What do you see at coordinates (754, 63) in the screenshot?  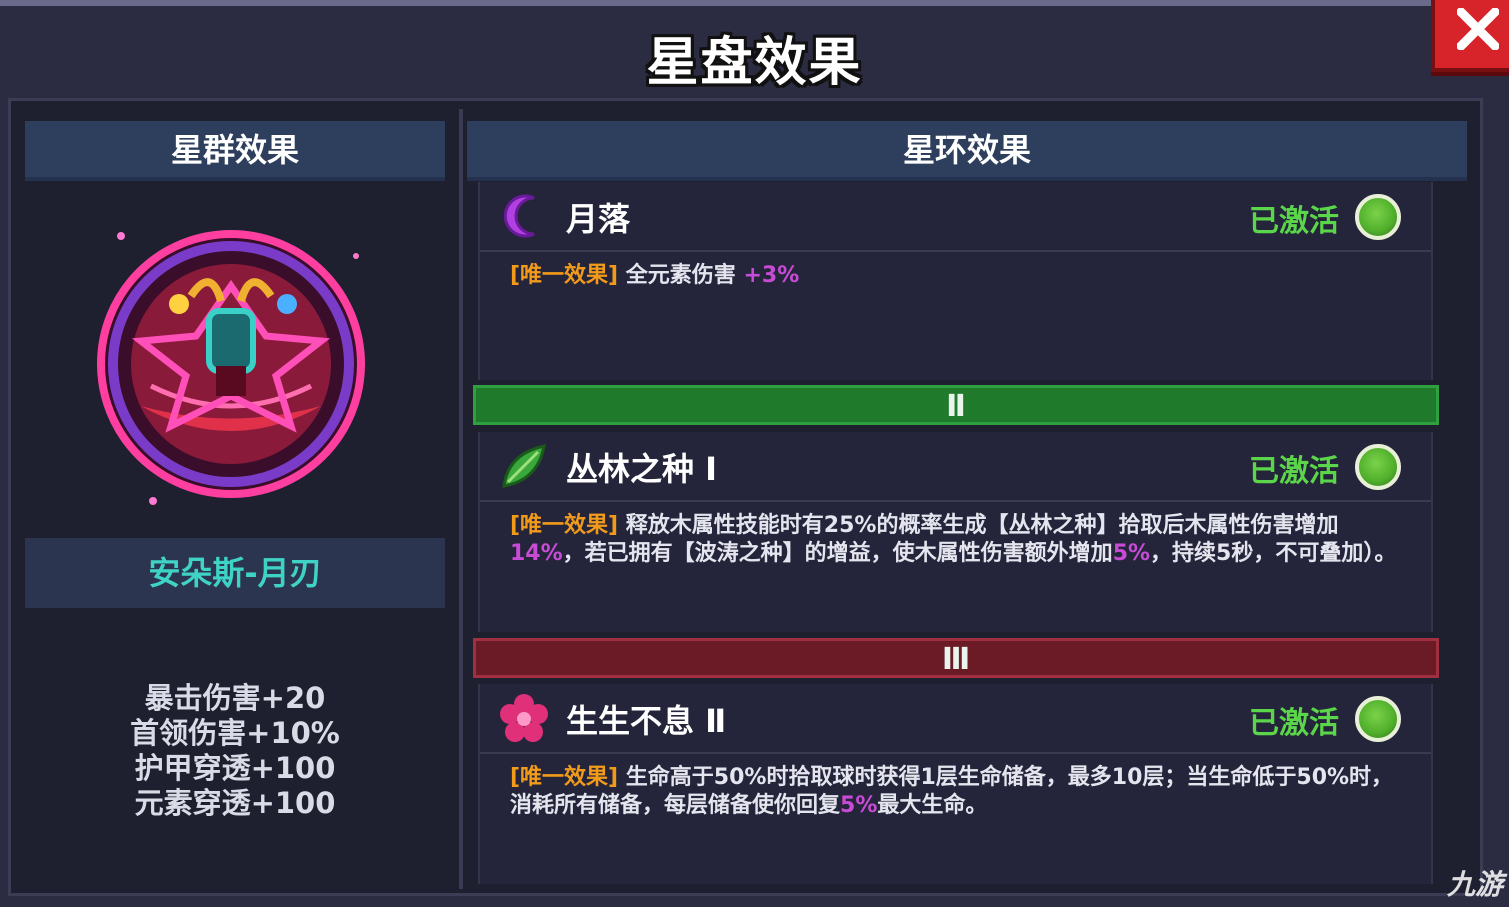 I see `dialog-title: 星盘效果` at bounding box center [754, 63].